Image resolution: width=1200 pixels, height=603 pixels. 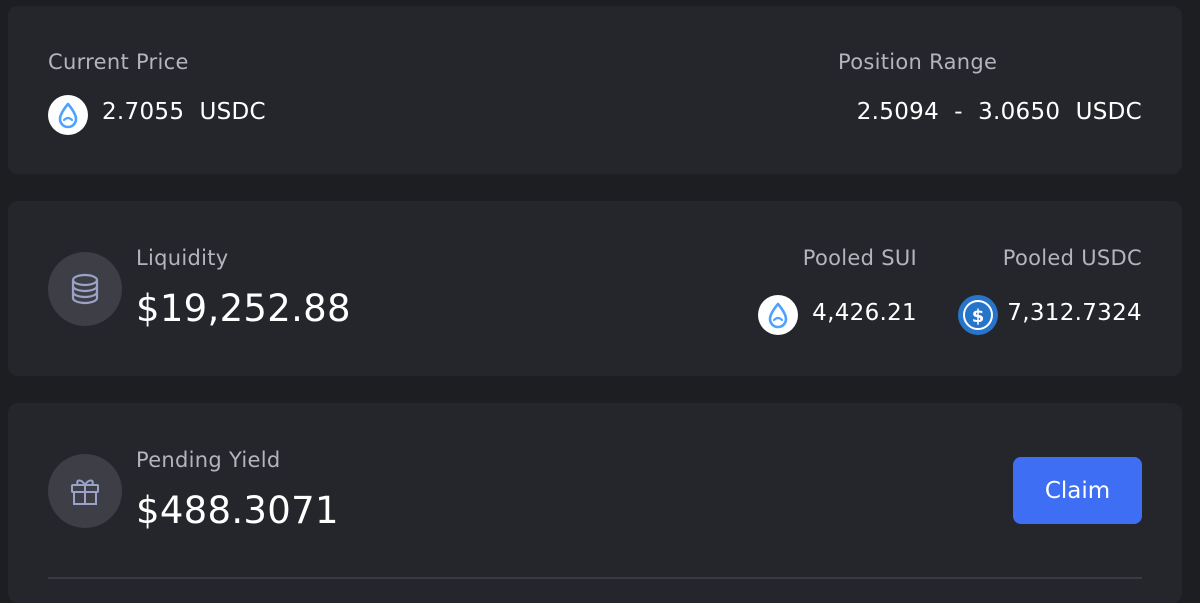 What do you see at coordinates (999, 112) in the screenshot?
I see `position-range-value: 2.5094 - 3.0650 USDC` at bounding box center [999, 112].